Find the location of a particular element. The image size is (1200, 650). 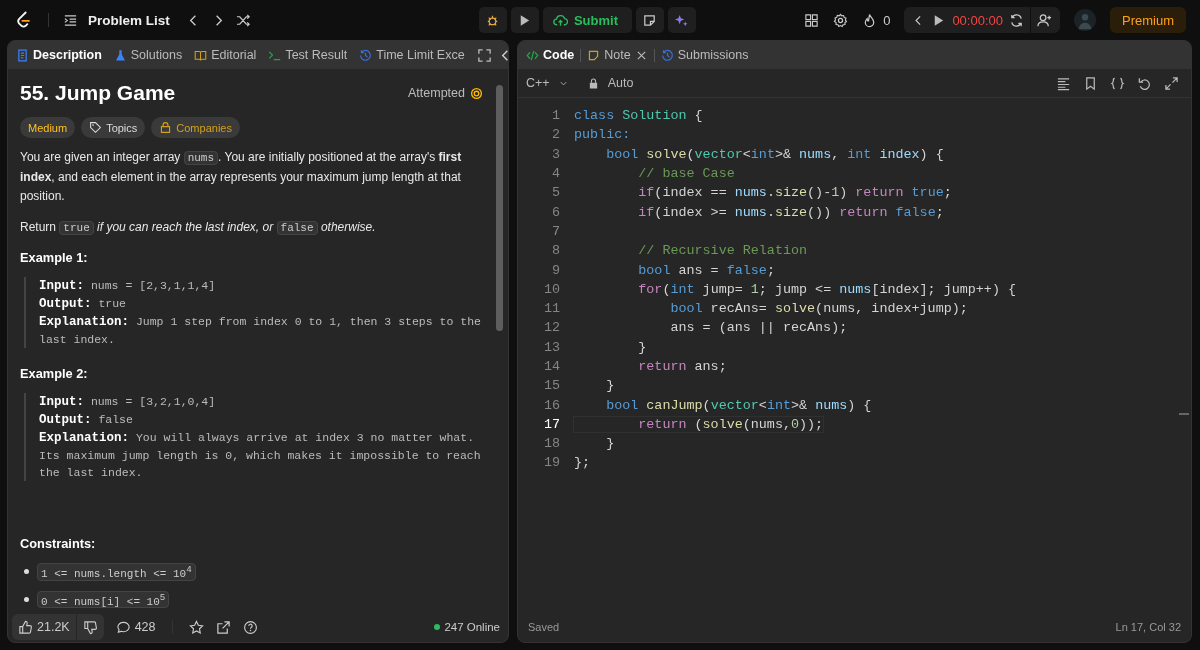

line-number: 13 is located at coordinates (551, 347).